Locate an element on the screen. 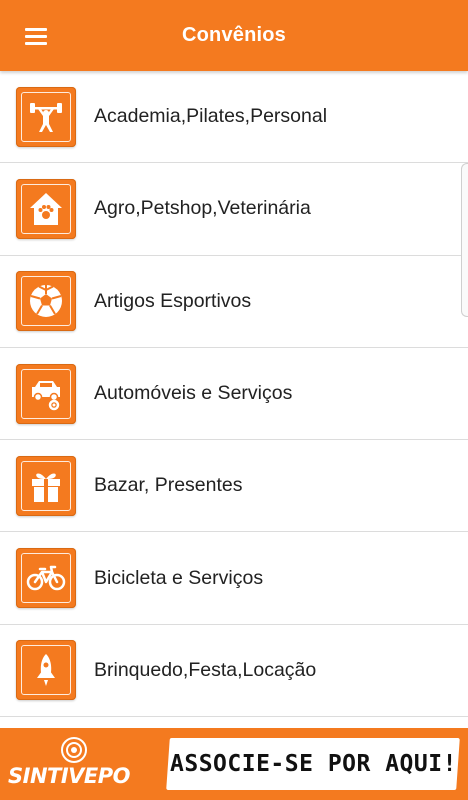 The image size is (468, 800). gift-icon is located at coordinates (46, 487).